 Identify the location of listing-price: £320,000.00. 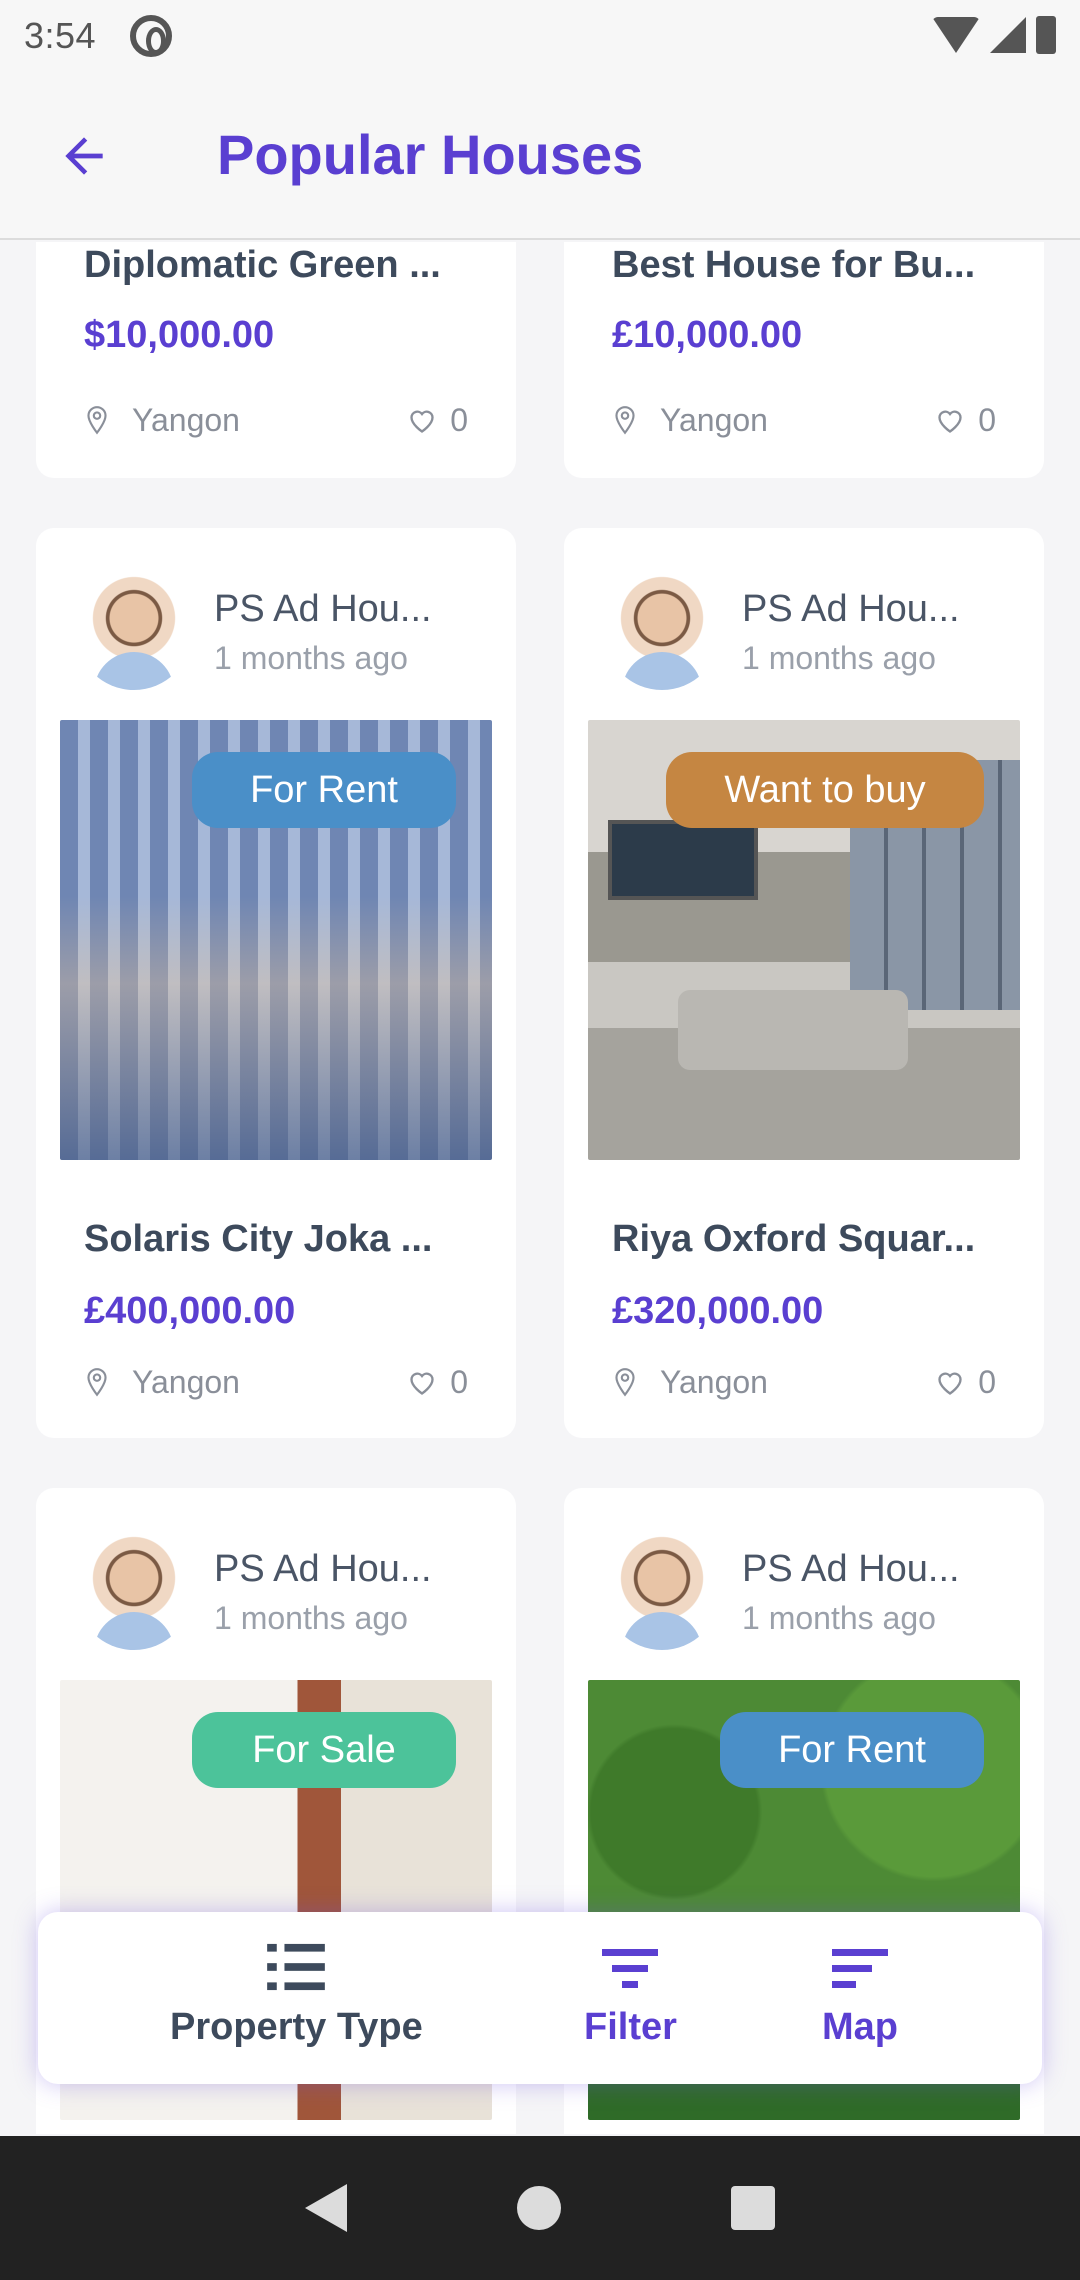
(718, 1311).